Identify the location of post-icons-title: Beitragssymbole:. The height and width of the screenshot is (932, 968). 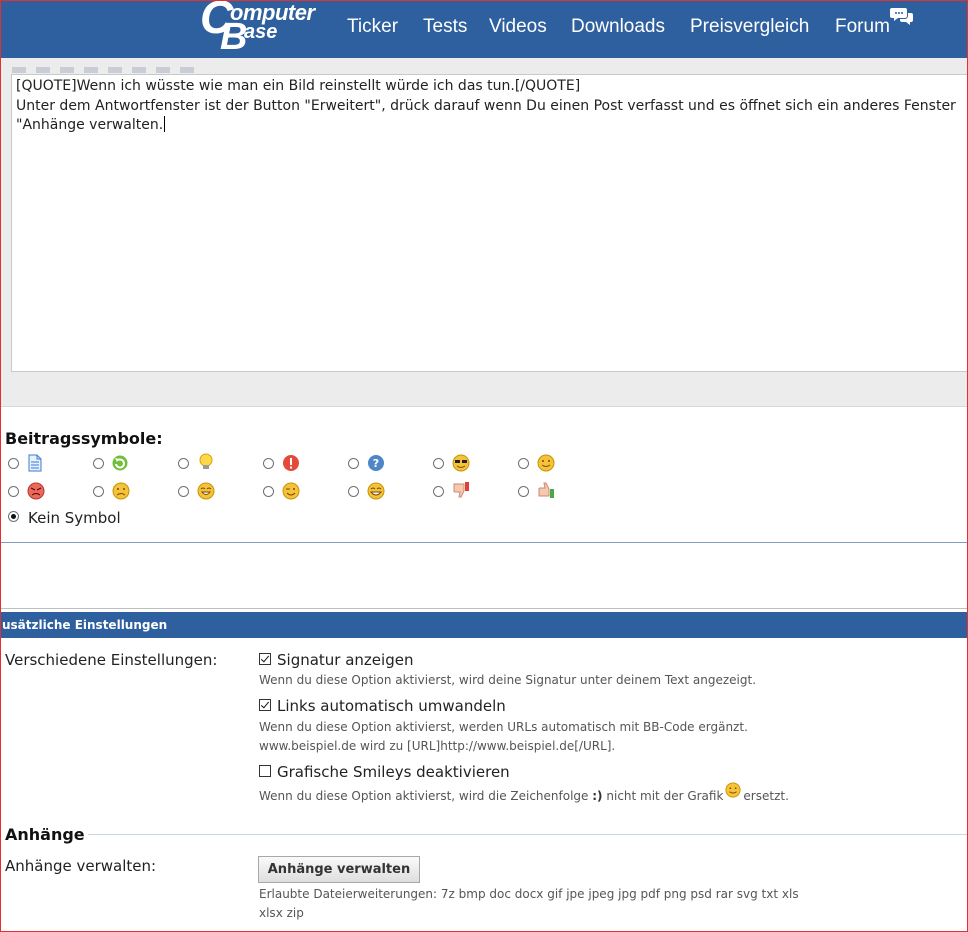
(84, 438).